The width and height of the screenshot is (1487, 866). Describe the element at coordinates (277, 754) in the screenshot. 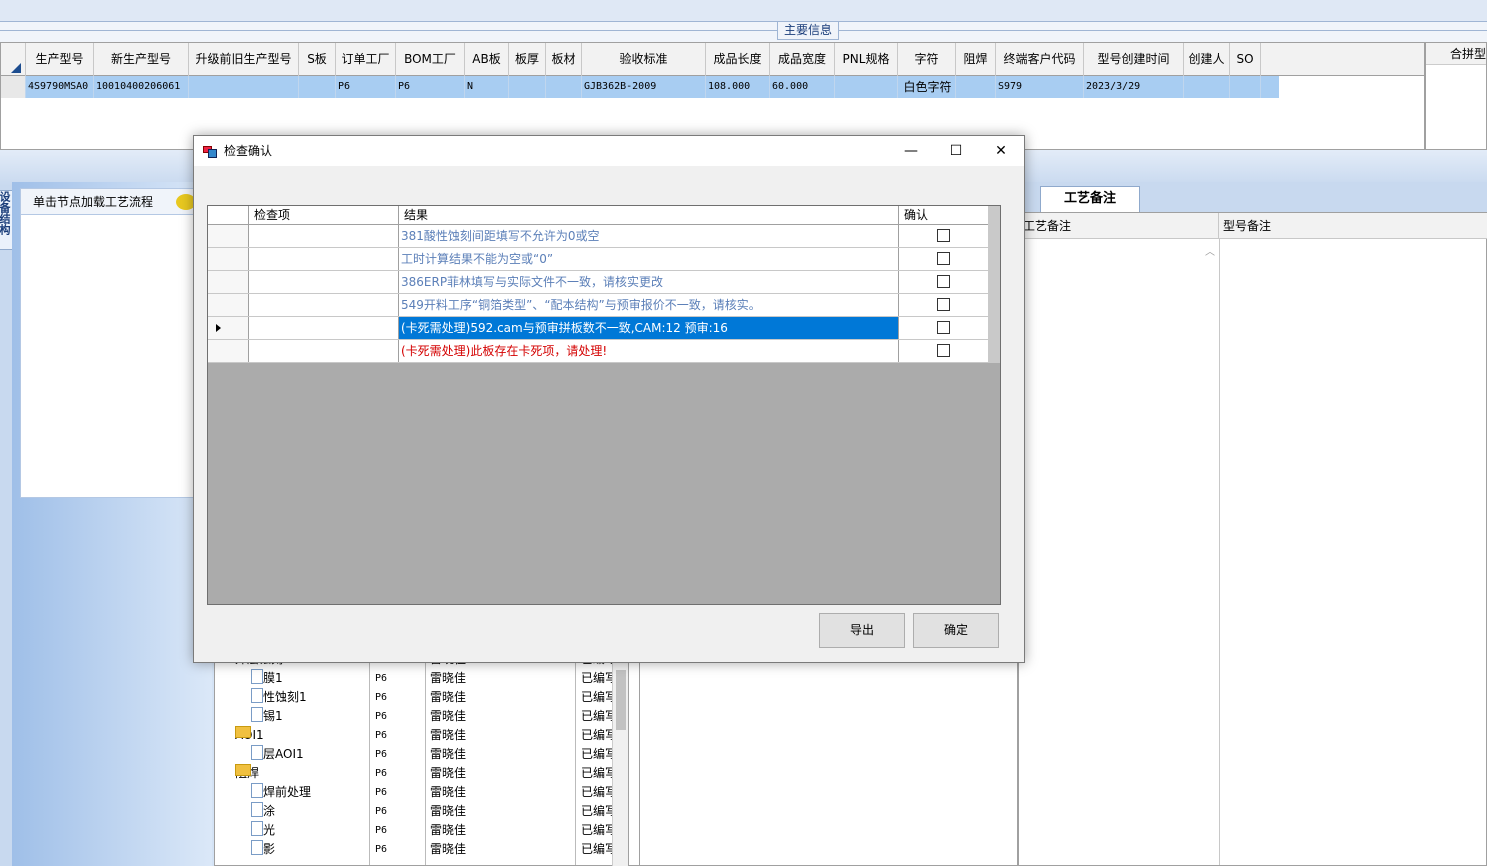

I see `tree-node: 外层AOI1` at that location.